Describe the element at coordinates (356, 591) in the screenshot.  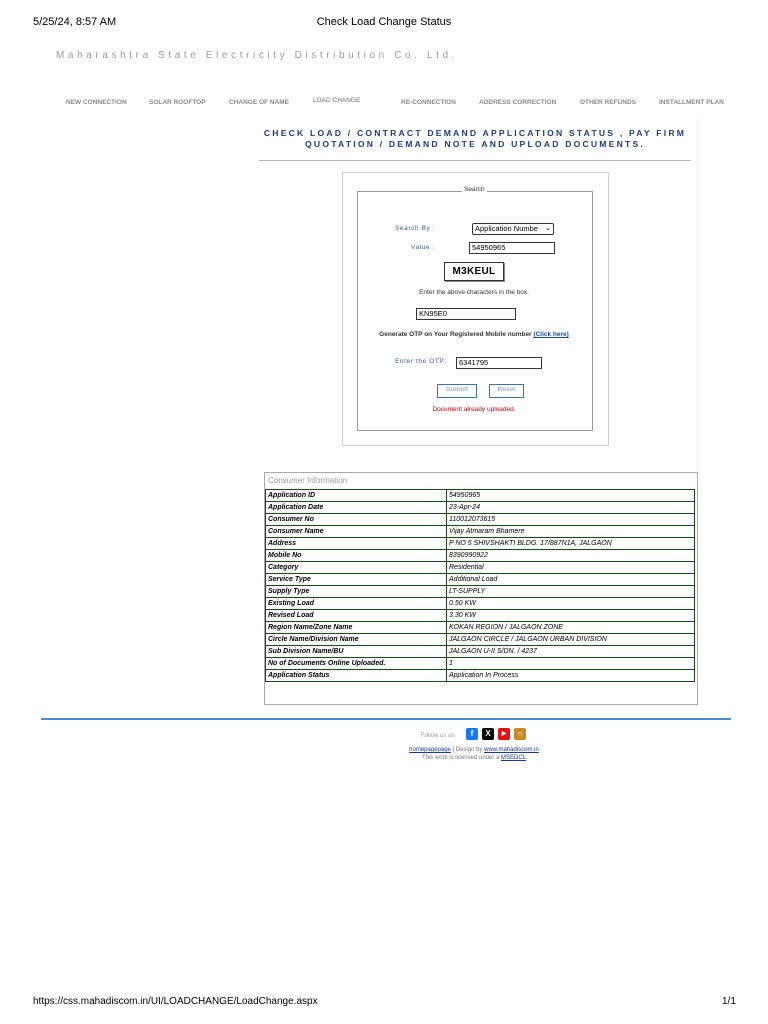
I see `table-cell-key: Supply Type` at that location.